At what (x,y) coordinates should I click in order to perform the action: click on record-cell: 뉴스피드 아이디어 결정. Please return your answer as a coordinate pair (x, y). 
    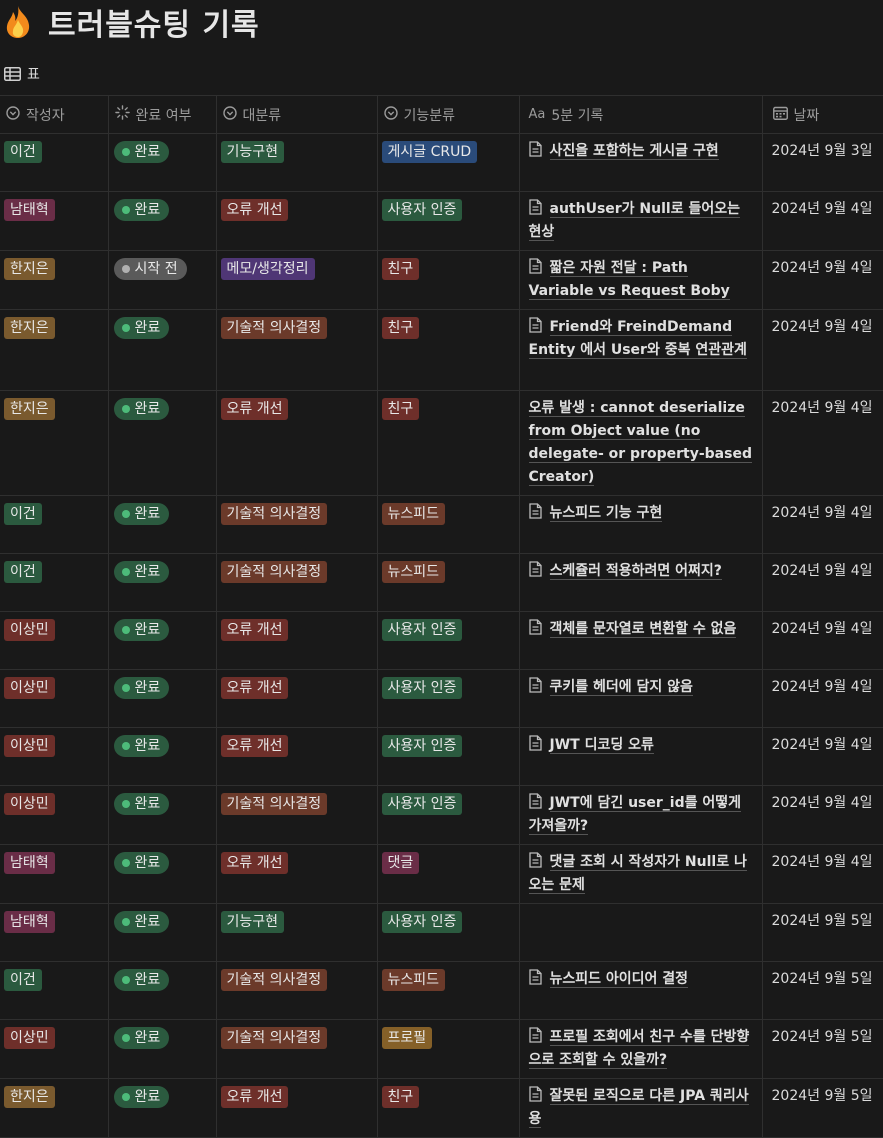
    Looking at the image, I should click on (640, 990).